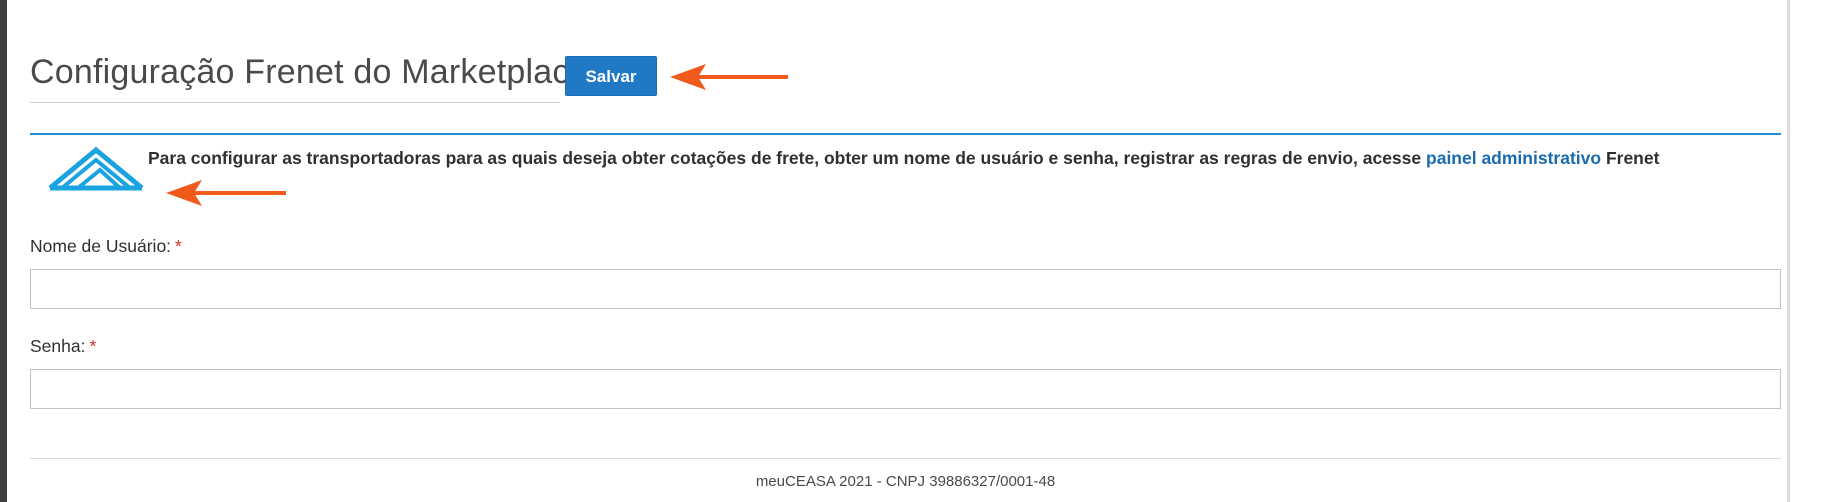 Image resolution: width=1825 pixels, height=502 pixels. What do you see at coordinates (96, 168) in the screenshot?
I see `frenet-logo-icon` at bounding box center [96, 168].